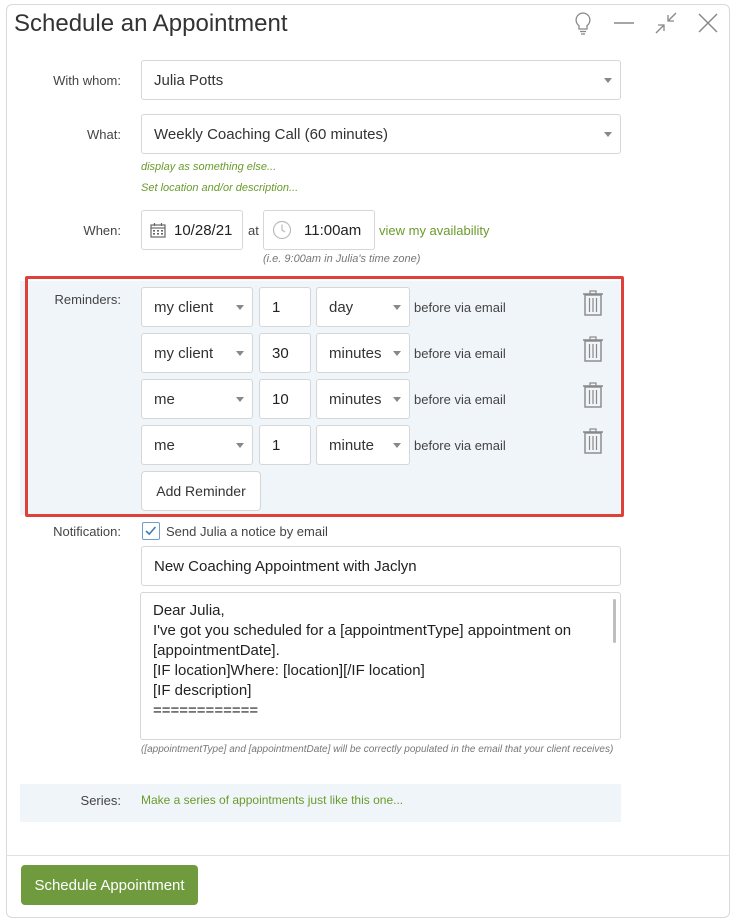 Image resolution: width=734 pixels, height=924 pixels. Describe the element at coordinates (285, 566) in the screenshot. I see `email-subject-value: New Coaching Appointment with Jaclyn` at that location.